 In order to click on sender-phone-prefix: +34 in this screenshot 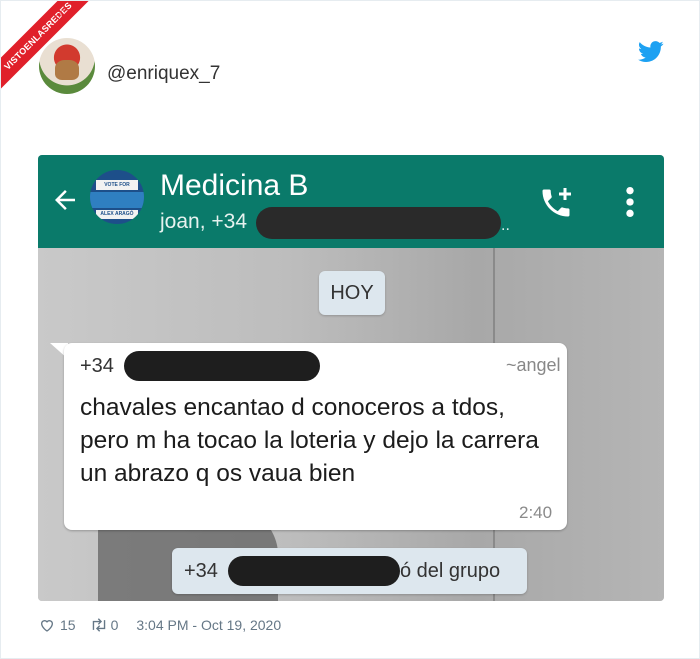, I will do `click(97, 366)`.